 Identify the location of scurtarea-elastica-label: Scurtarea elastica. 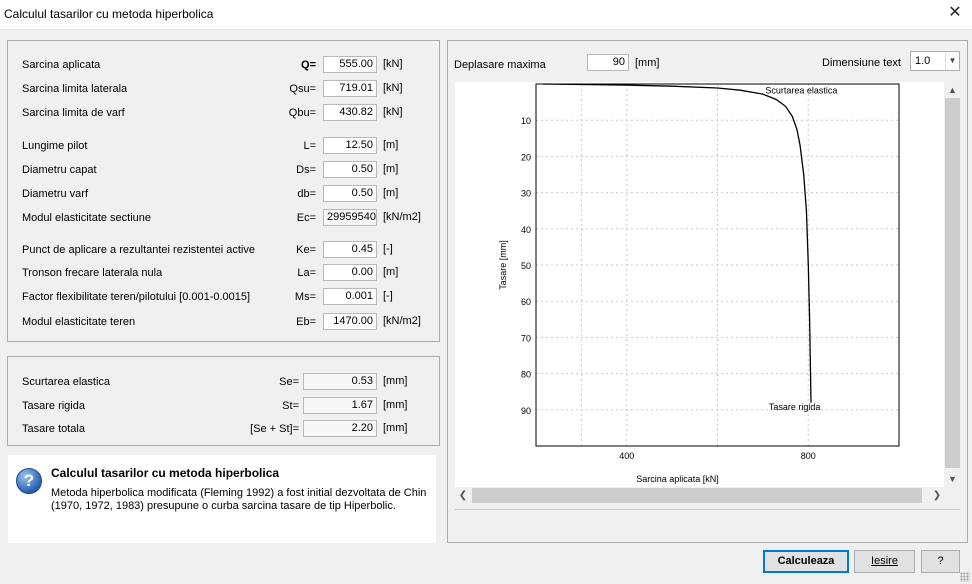
(66, 382).